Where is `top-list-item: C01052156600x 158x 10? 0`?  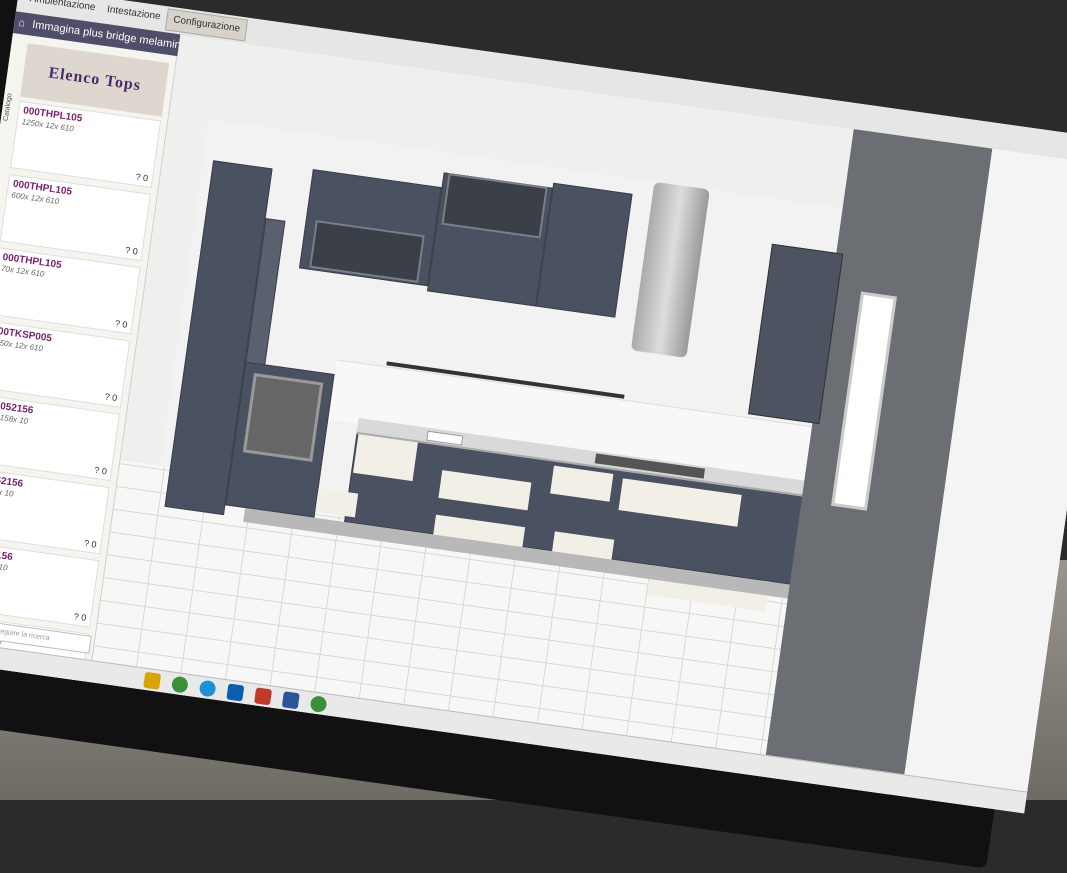
top-list-item: C01052156600x 158x 10? 0 is located at coordinates (60, 437).